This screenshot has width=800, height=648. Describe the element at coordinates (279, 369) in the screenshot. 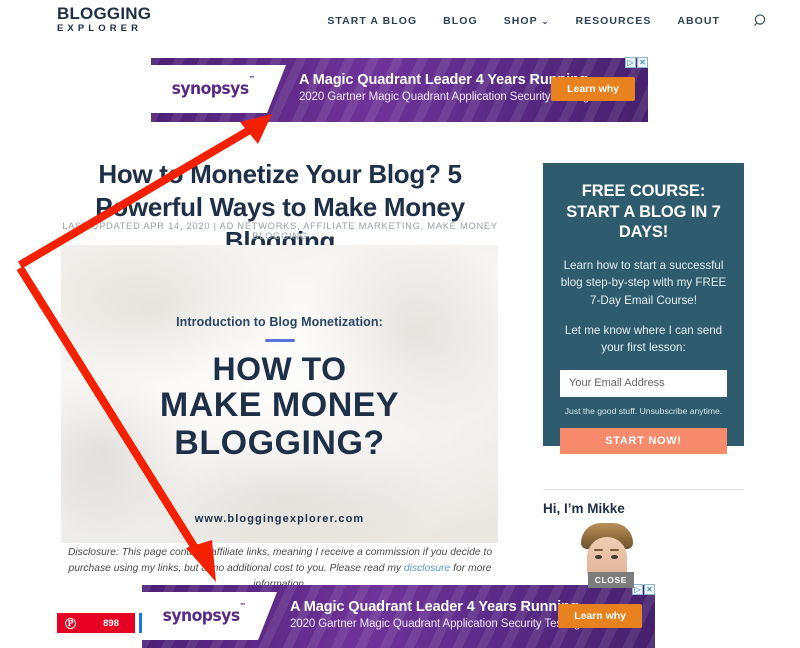

I see `featured-image-line-1: HOW TO` at that location.